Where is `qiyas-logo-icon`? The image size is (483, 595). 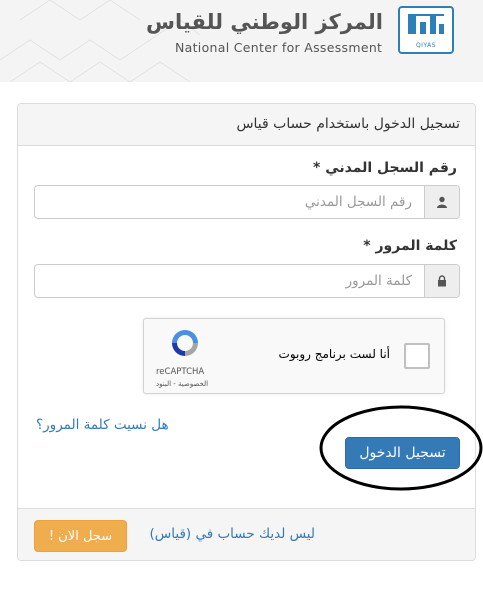
qiyas-logo-icon is located at coordinates (426, 24).